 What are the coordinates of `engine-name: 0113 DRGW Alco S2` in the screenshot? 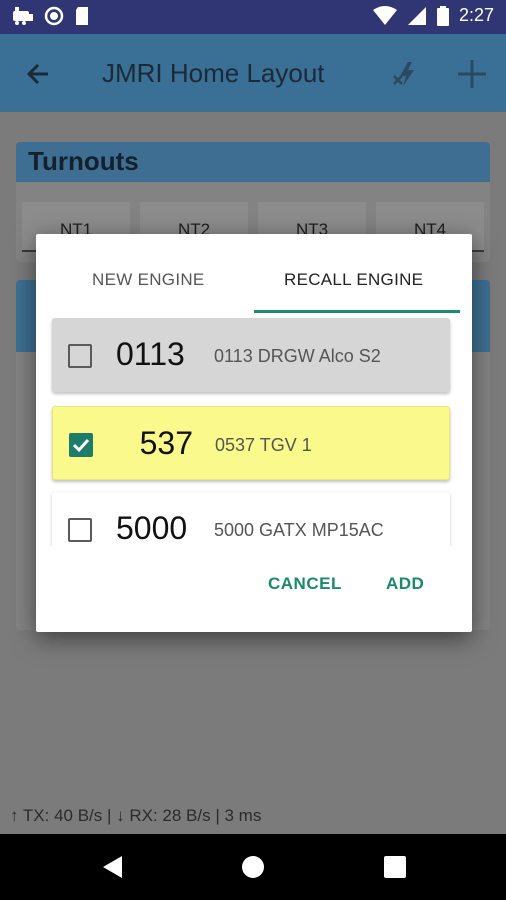 It's located at (297, 356).